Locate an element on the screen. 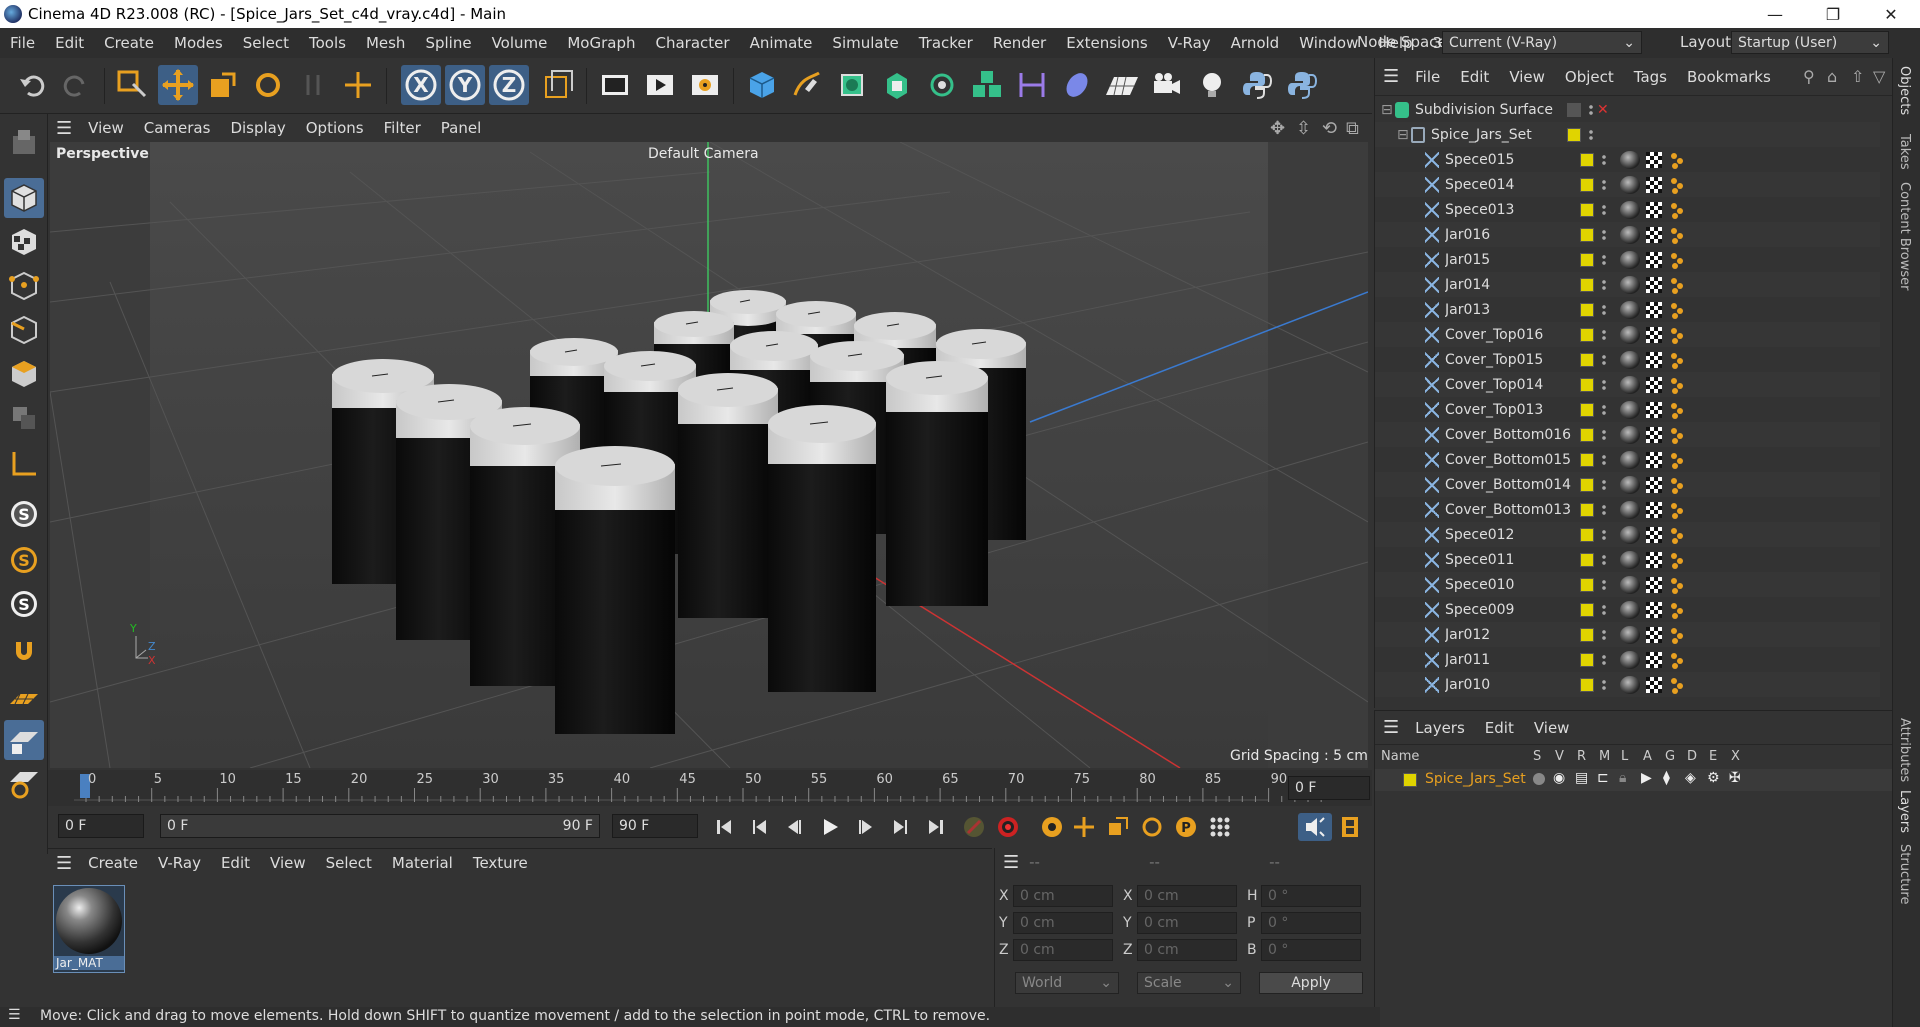 Image resolution: width=1920 pixels, height=1027 pixels. previous-key-icon is located at coordinates (760, 827).